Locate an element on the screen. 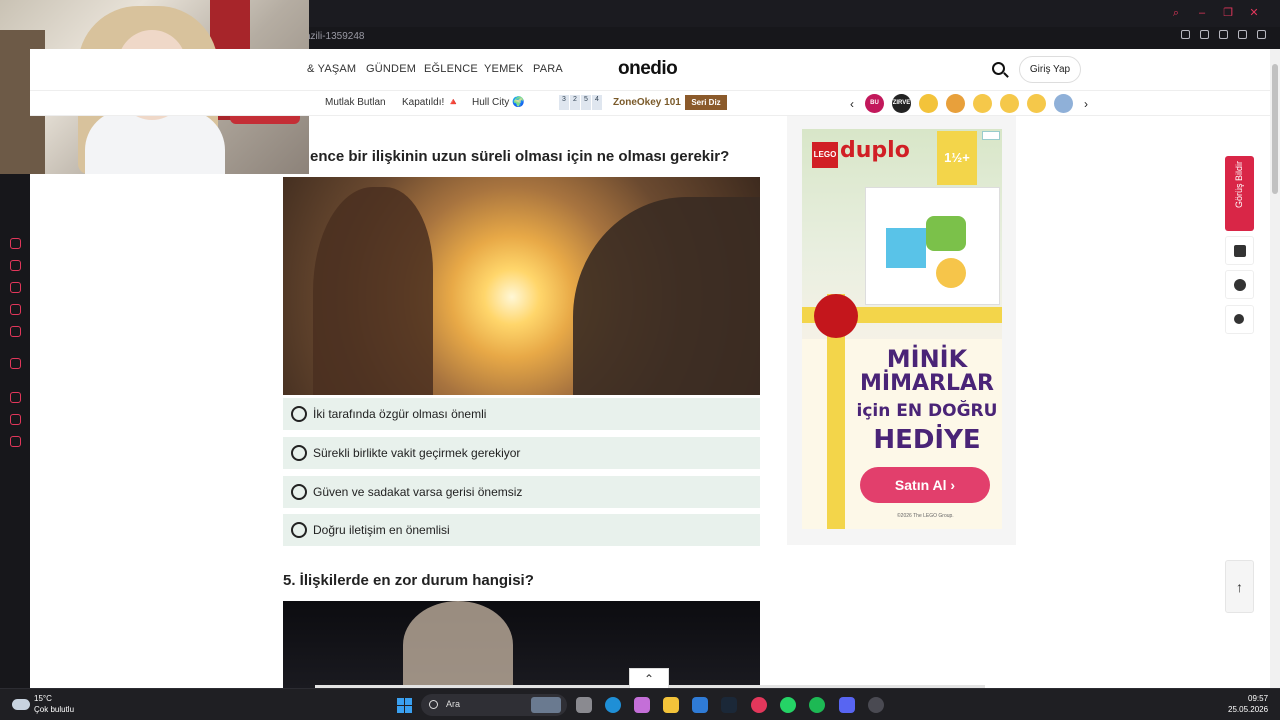  trending-item: Mutlak Butlan is located at coordinates (355, 102).